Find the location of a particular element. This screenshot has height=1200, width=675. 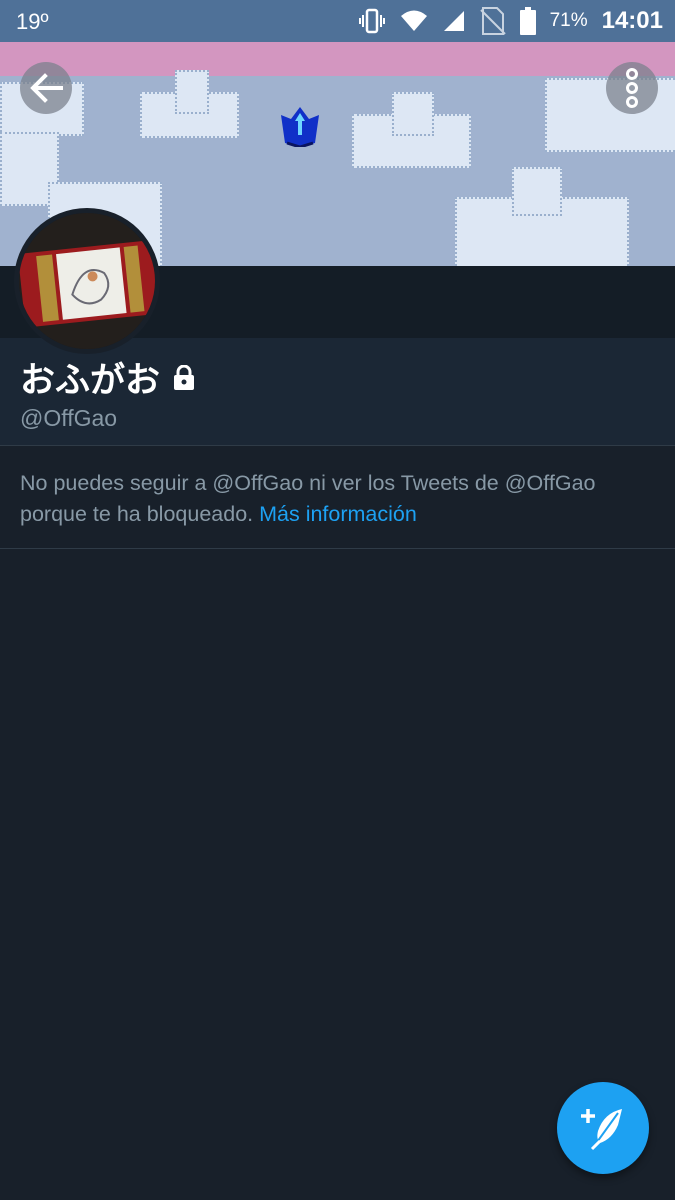

avatar-photo is located at coordinates (87, 281).